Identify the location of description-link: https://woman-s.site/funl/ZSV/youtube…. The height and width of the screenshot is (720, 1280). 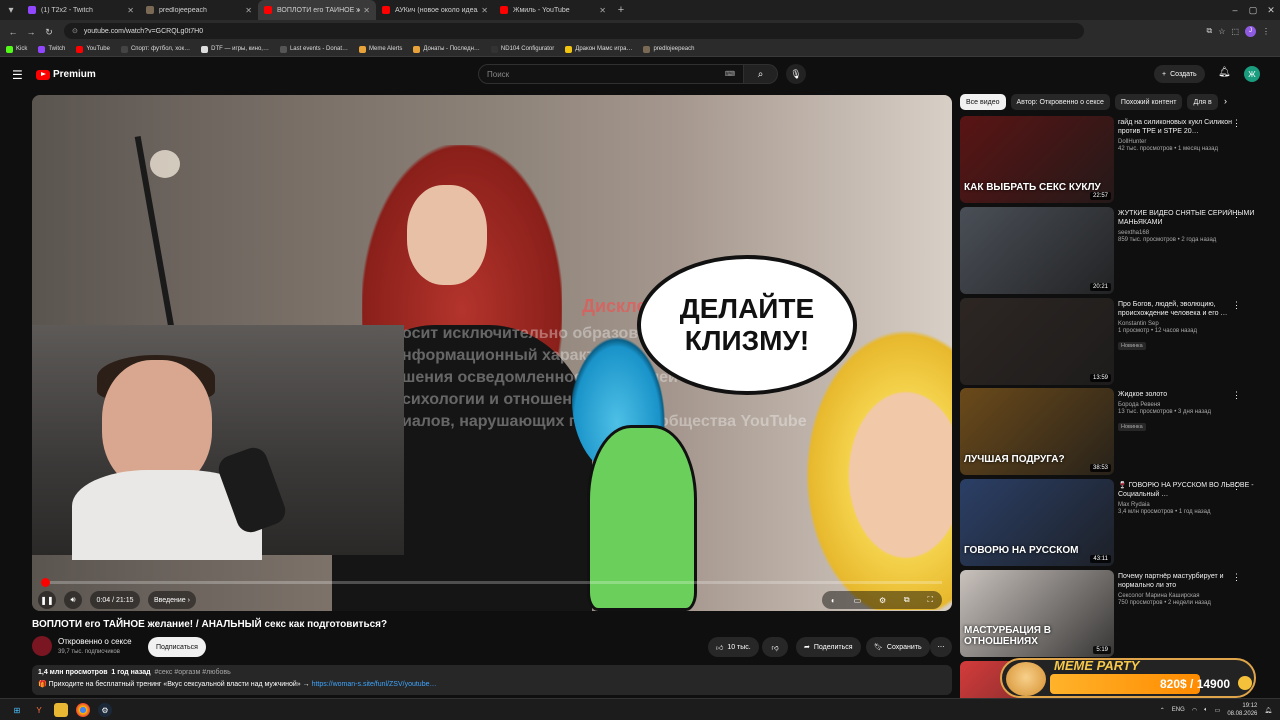
(374, 684).